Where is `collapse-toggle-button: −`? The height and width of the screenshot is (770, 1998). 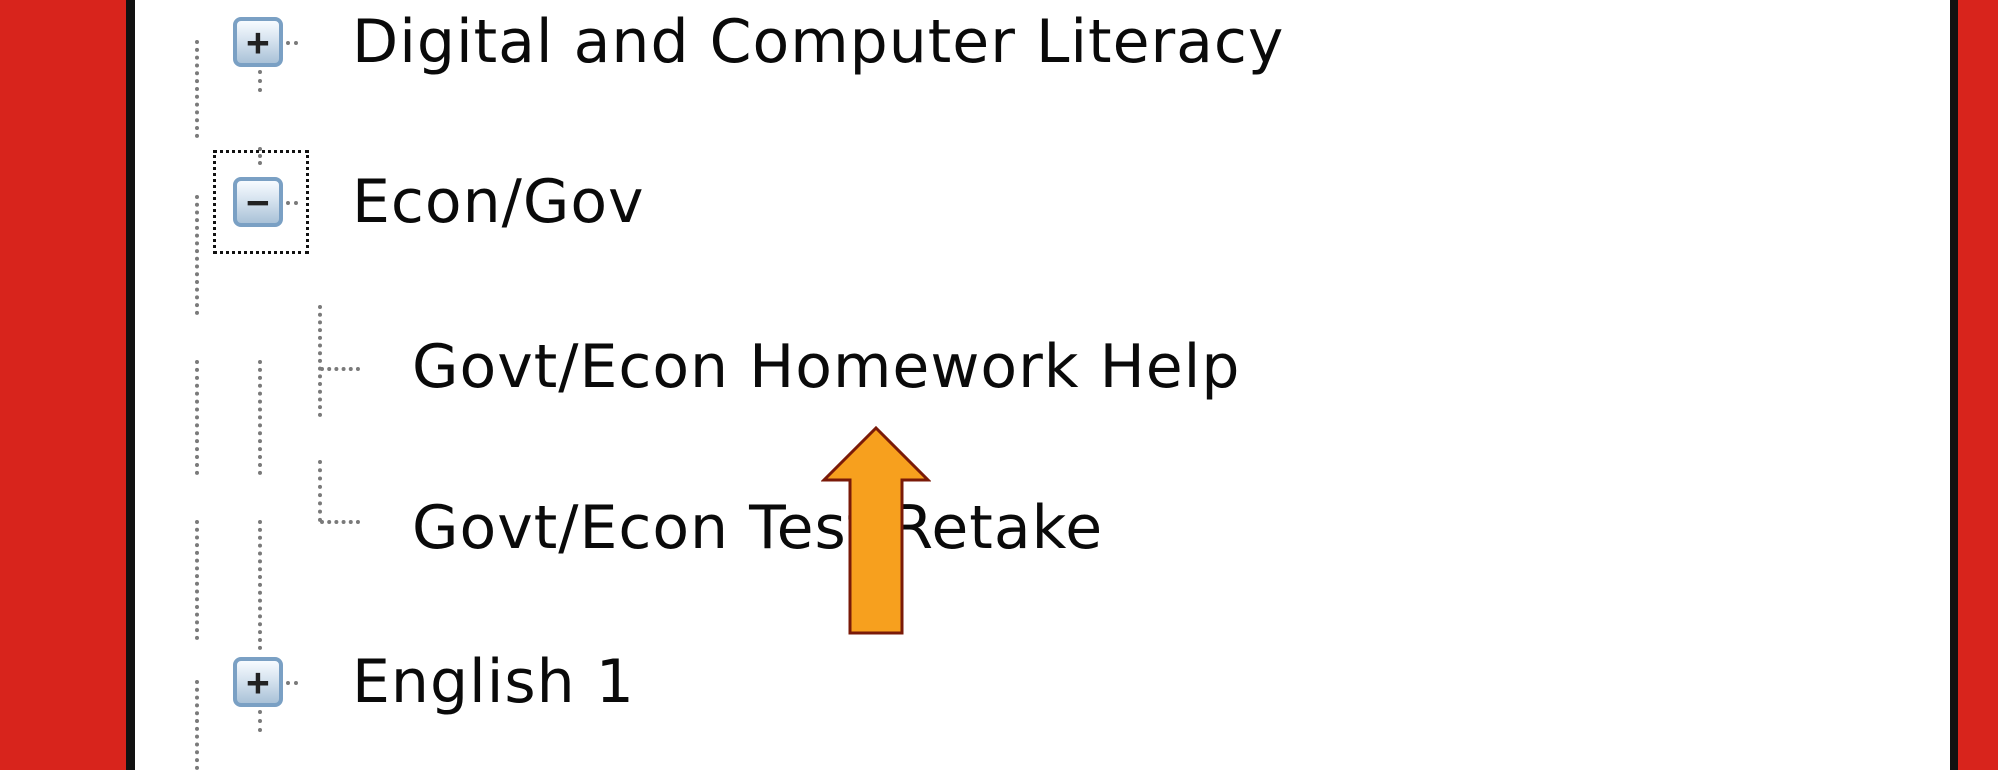 collapse-toggle-button: − is located at coordinates (258, 202).